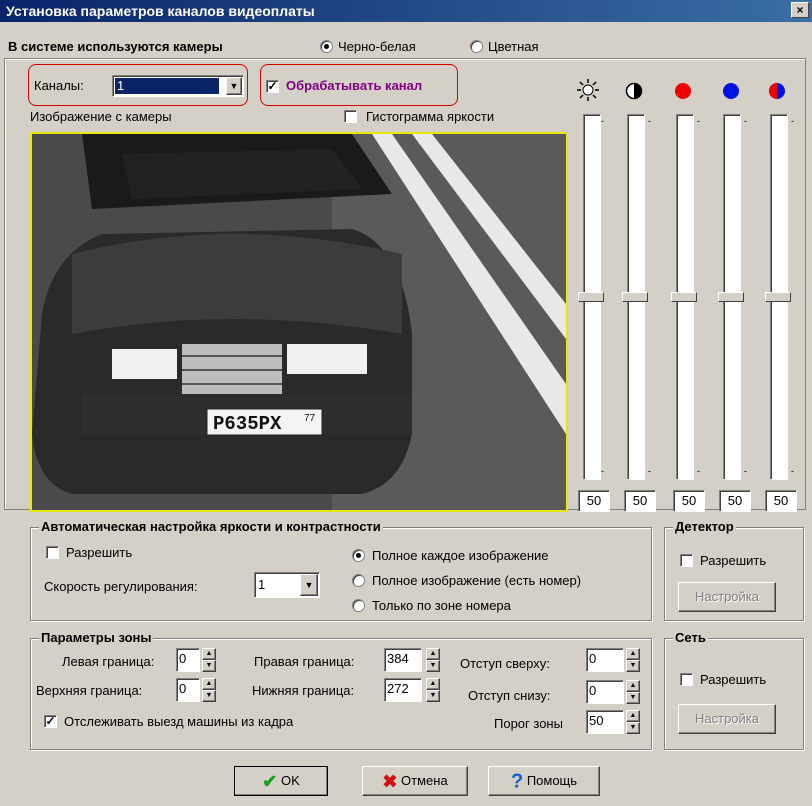 The height and width of the screenshot is (806, 812). I want to click on red-slider-thumb, so click(684, 297).